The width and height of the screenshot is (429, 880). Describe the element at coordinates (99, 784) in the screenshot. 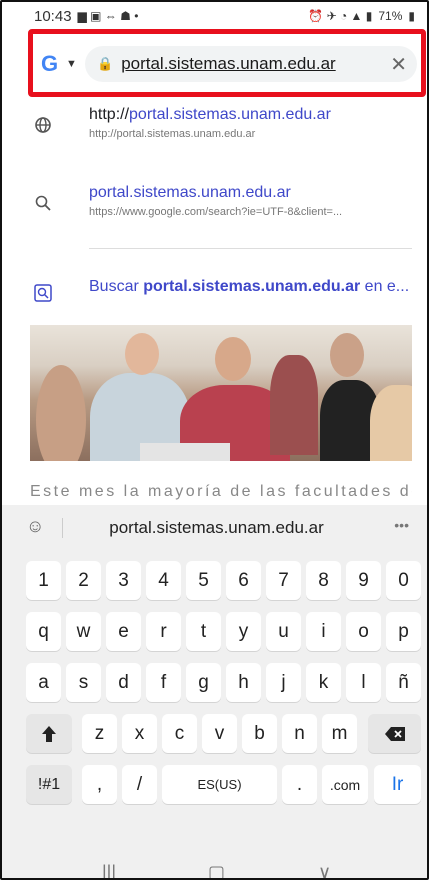

I see `comma-key: ,` at that location.